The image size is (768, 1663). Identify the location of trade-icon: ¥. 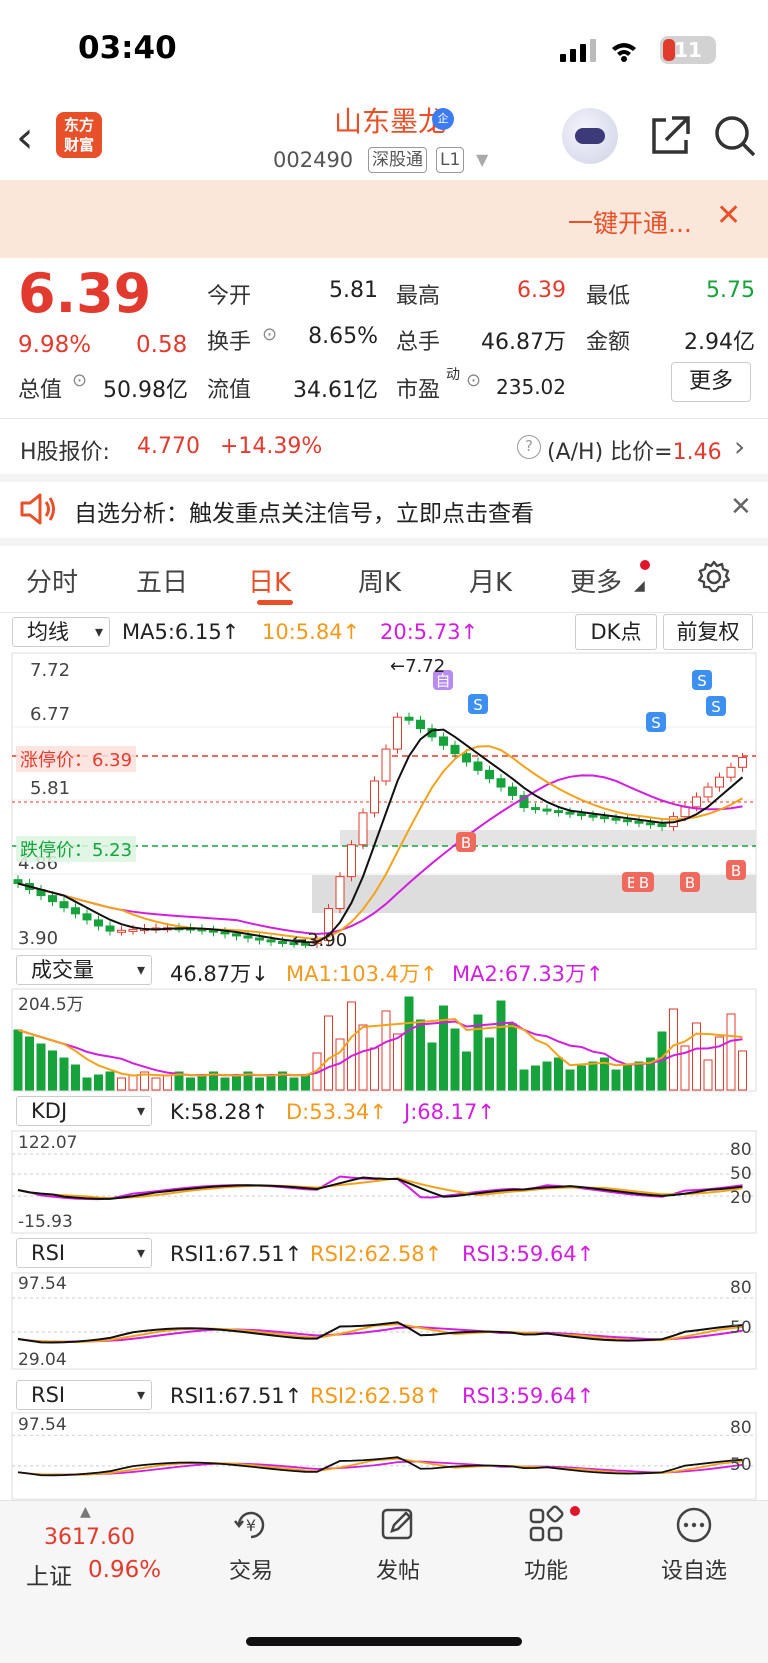
(249, 1525).